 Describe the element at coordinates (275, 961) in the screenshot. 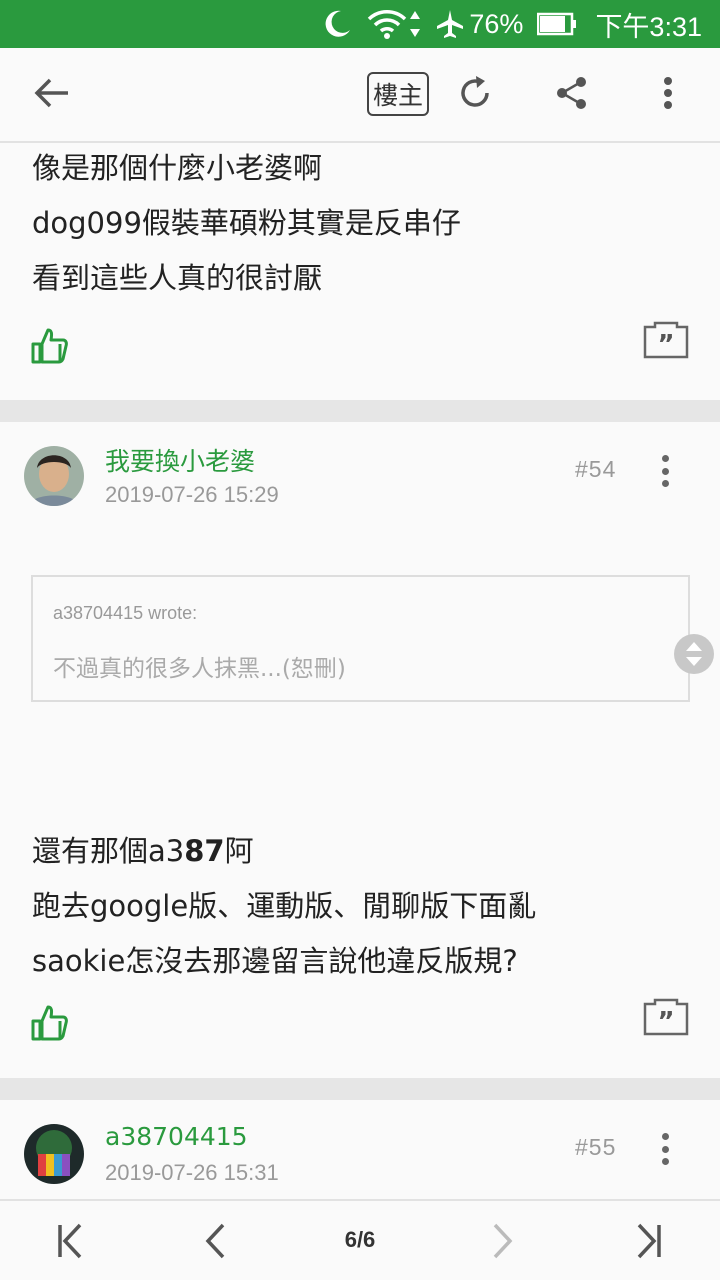

I see `post-line: saokie怎沒去那邊留言說他違反版規?` at that location.